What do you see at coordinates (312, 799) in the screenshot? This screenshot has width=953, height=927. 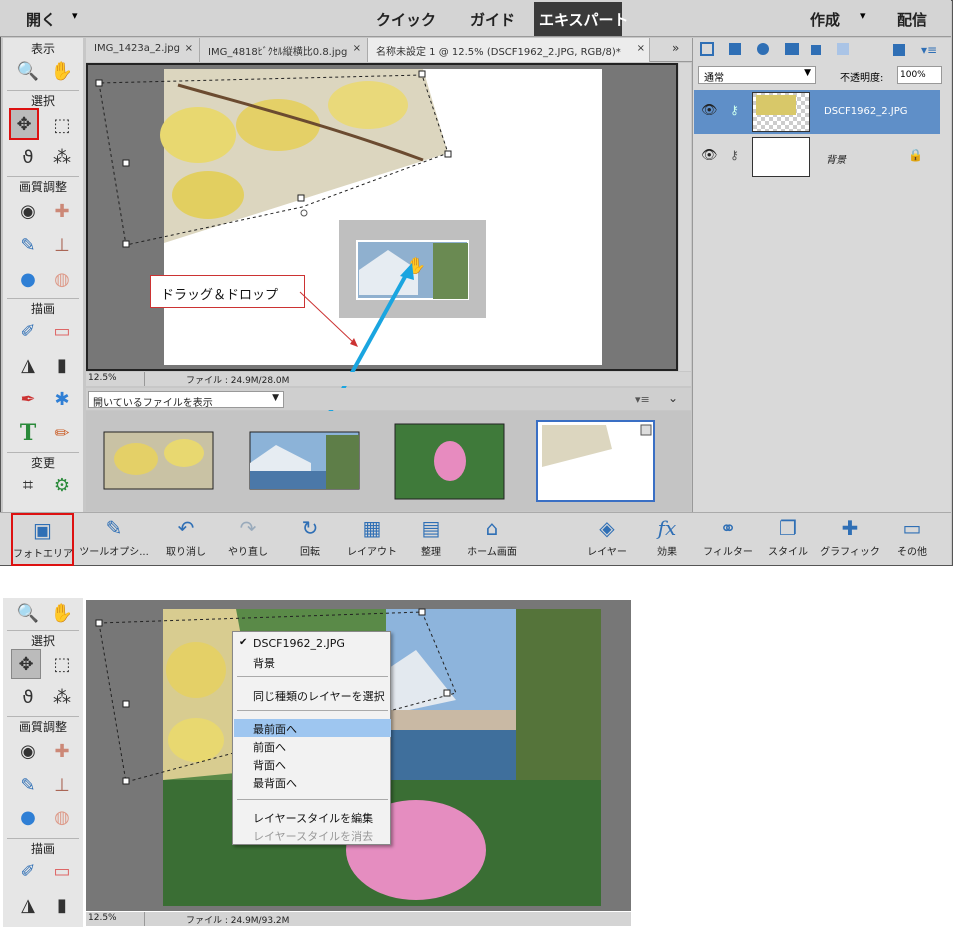 I see `menu-separator` at bounding box center [312, 799].